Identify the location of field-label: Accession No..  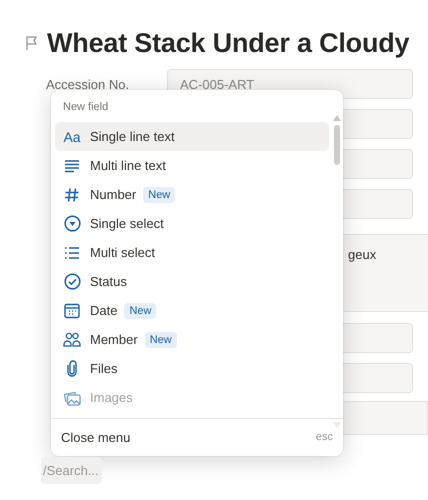
(88, 84).